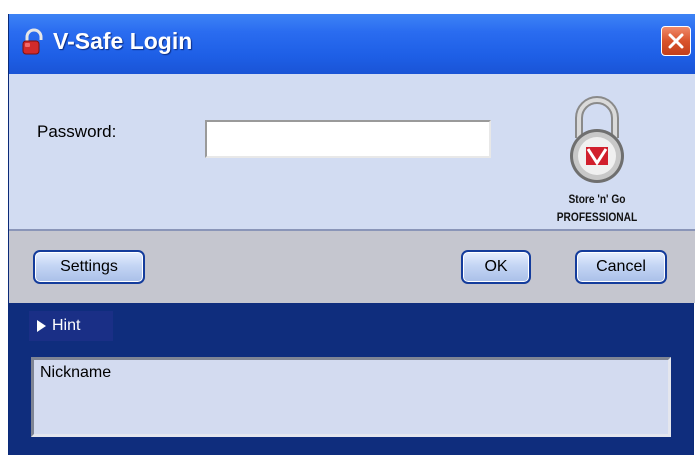 This screenshot has height=455, width=698. Describe the element at coordinates (41, 326) in the screenshot. I see `triangle-right-icon` at that location.